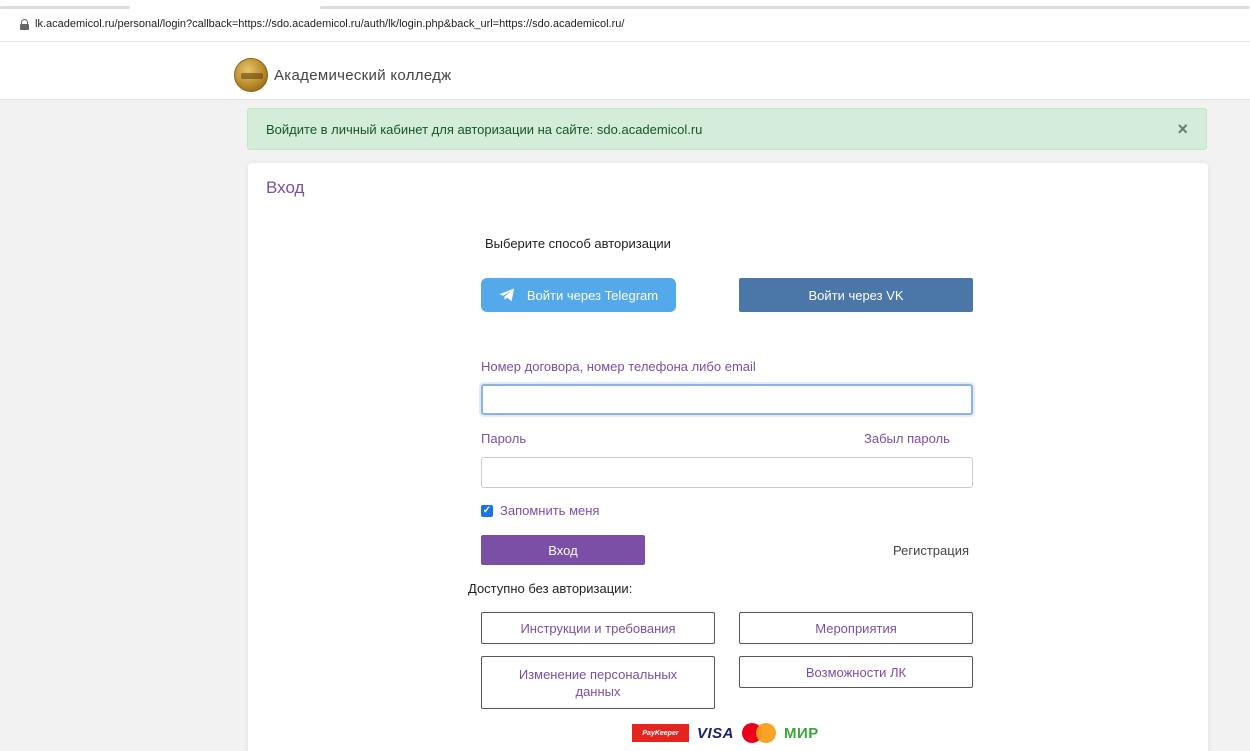 The width and height of the screenshot is (1250, 751). I want to click on mastercard-logo-icon, so click(759, 733).